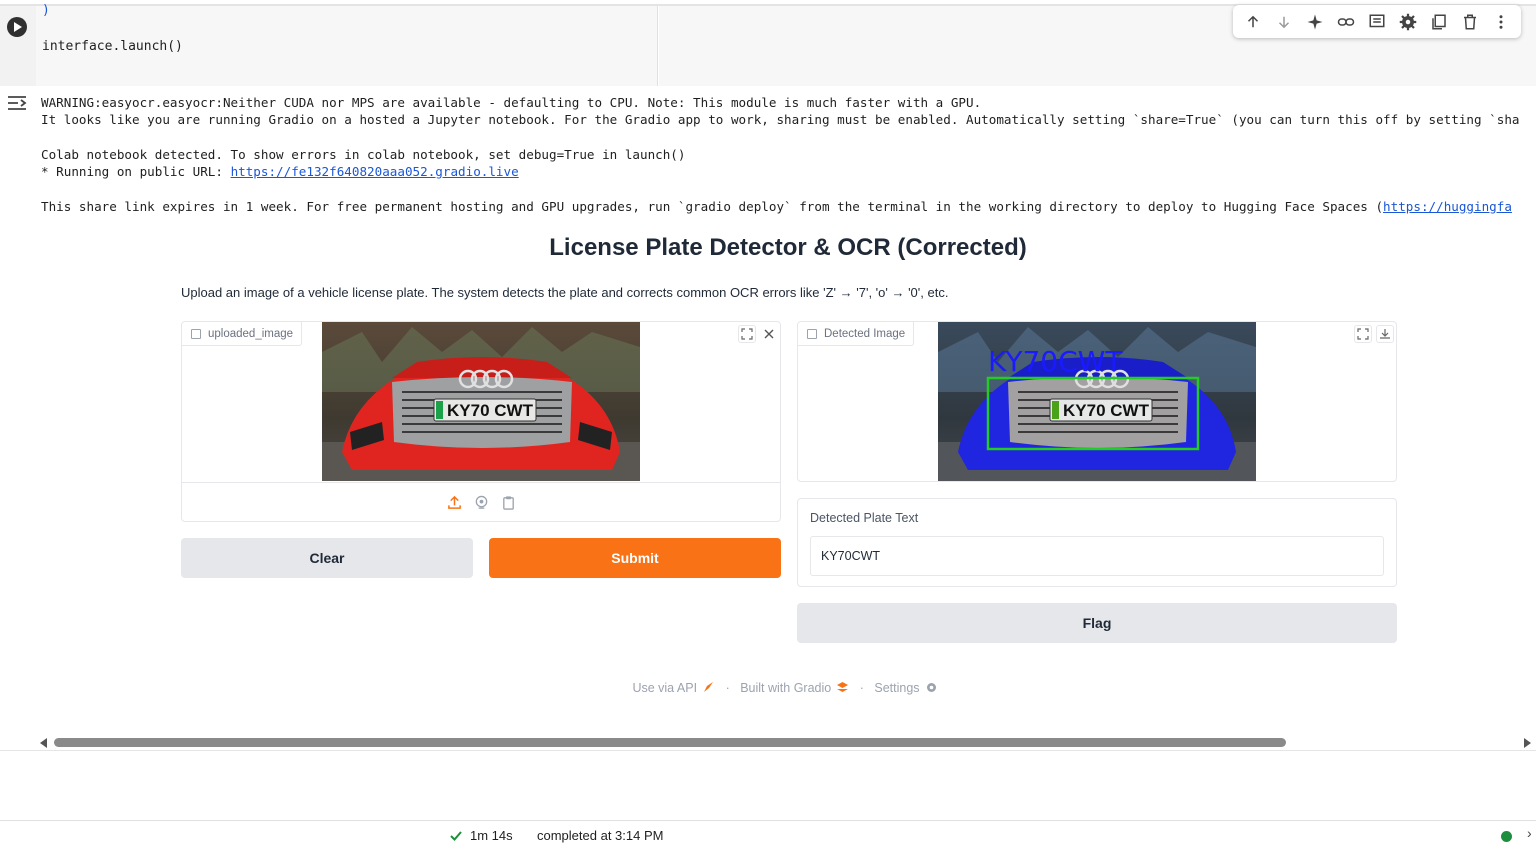 Image resolution: width=1536 pixels, height=852 pixels. What do you see at coordinates (1315, 22) in the screenshot?
I see `sparkle-icon` at bounding box center [1315, 22].